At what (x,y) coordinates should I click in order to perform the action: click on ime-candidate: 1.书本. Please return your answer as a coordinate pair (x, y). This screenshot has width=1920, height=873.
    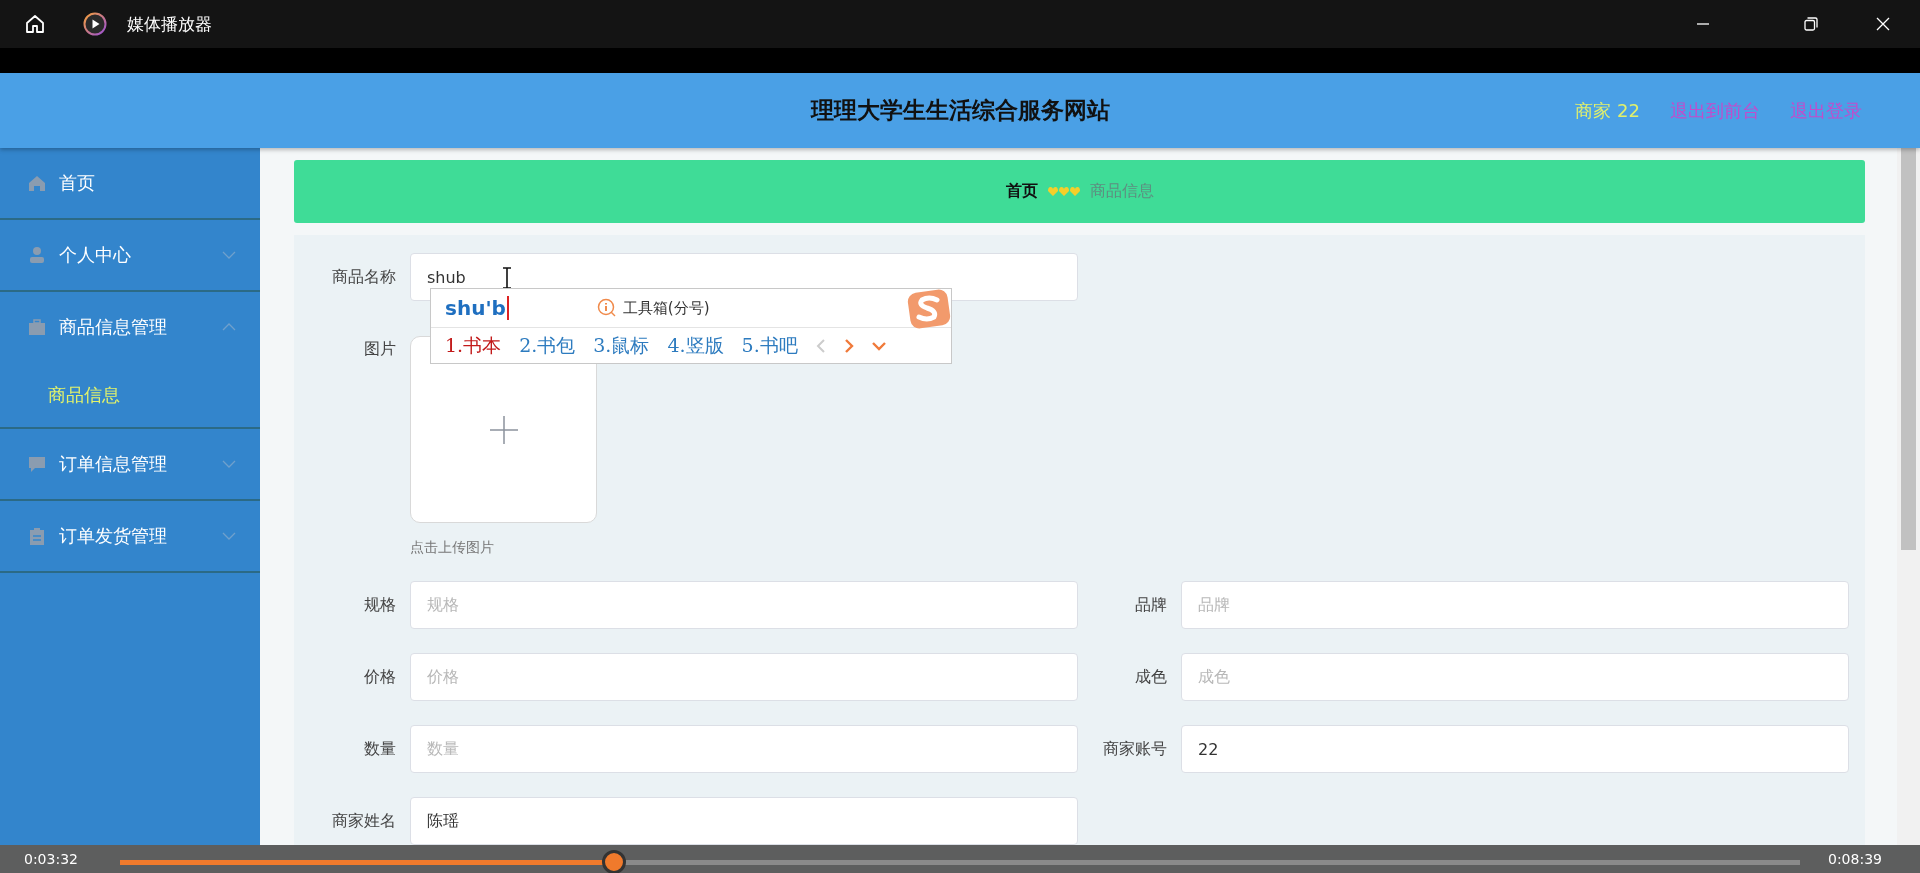
    Looking at the image, I should click on (473, 346).